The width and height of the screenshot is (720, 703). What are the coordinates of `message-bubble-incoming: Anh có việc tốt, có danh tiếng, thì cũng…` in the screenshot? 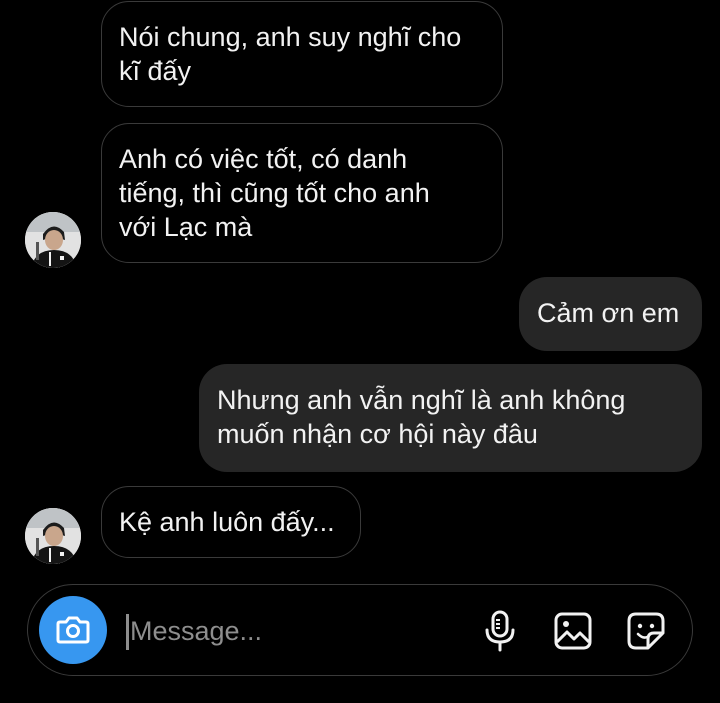 It's located at (302, 193).